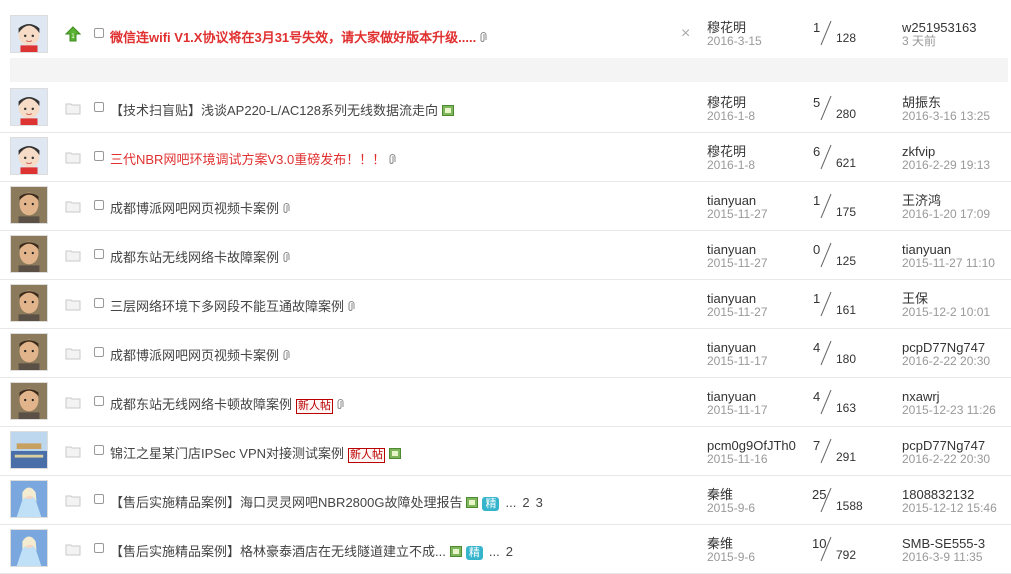 Image resolution: width=1011 pixels, height=574 pixels. What do you see at coordinates (274, 110) in the screenshot?
I see `thread-title-link: 【技术扫盲贴】浅谈AP220-L/AC128系列无线数据流走向` at bounding box center [274, 110].